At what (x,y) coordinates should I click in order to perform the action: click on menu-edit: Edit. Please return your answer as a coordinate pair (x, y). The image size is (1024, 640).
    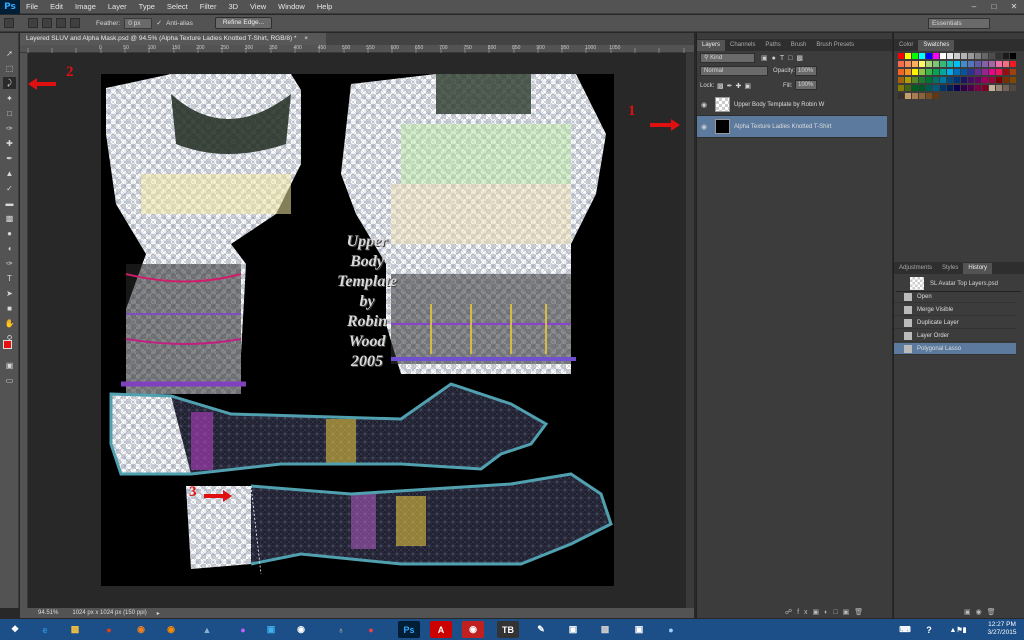
    Looking at the image, I should click on (56, 7).